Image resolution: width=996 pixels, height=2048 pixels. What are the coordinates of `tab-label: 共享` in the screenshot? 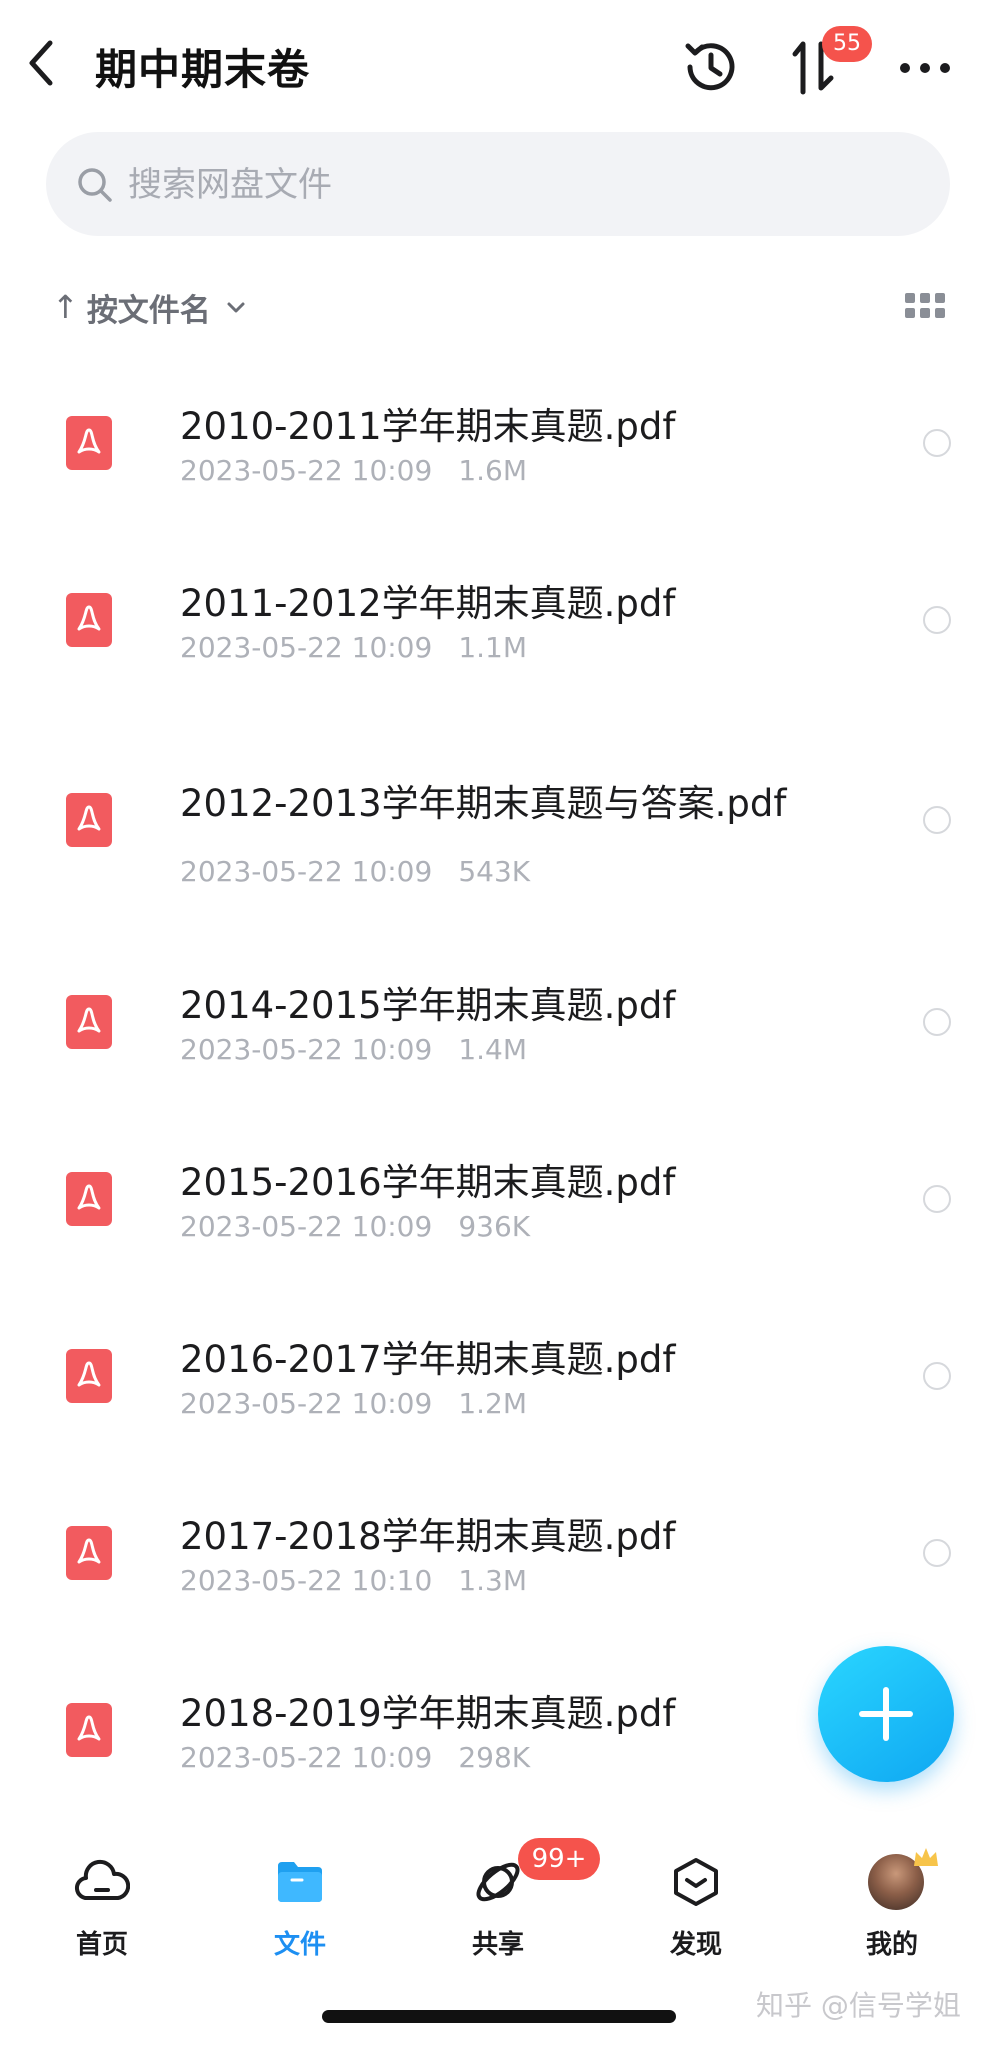 It's located at (497, 1945).